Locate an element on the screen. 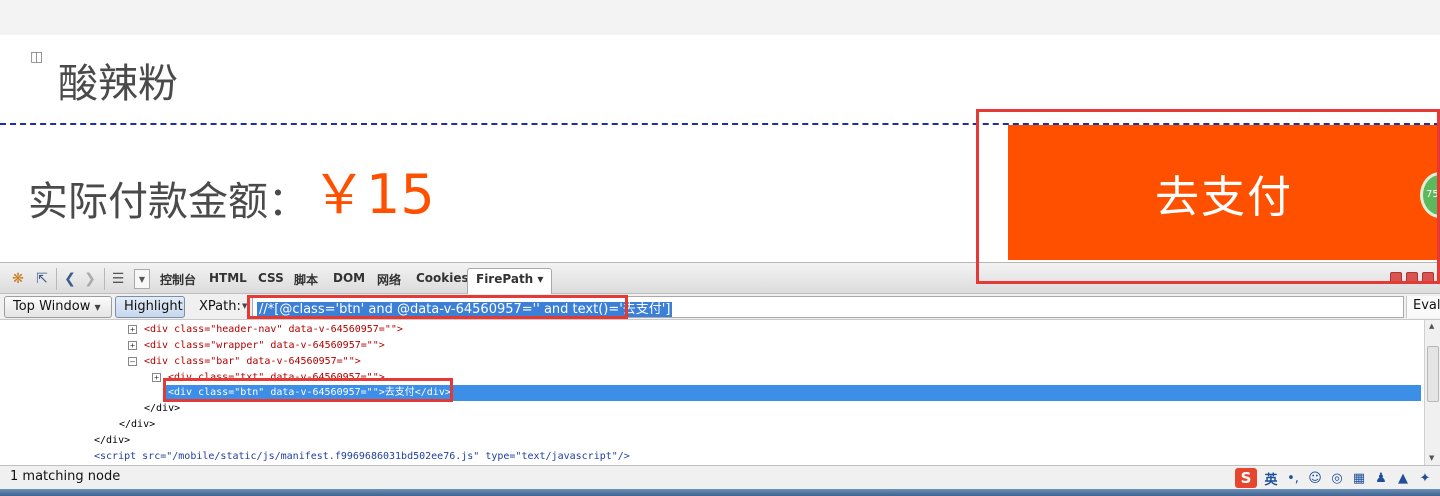 The height and width of the screenshot is (496, 1440). scroll-up-icon: ▲ is located at coordinates (1431, 326).